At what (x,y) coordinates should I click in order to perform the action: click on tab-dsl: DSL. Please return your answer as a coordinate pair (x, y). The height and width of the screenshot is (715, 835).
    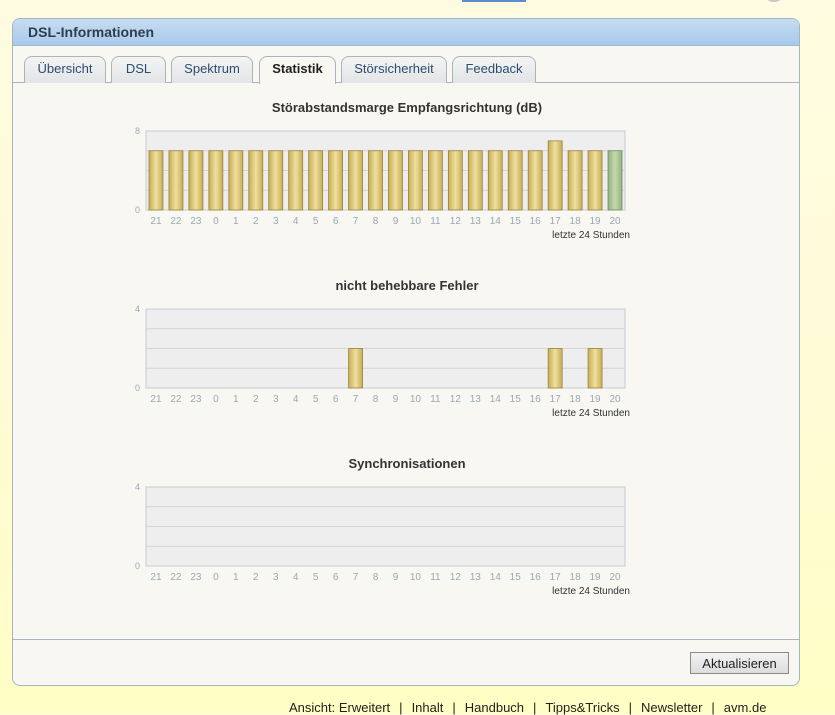
    Looking at the image, I should click on (138, 69).